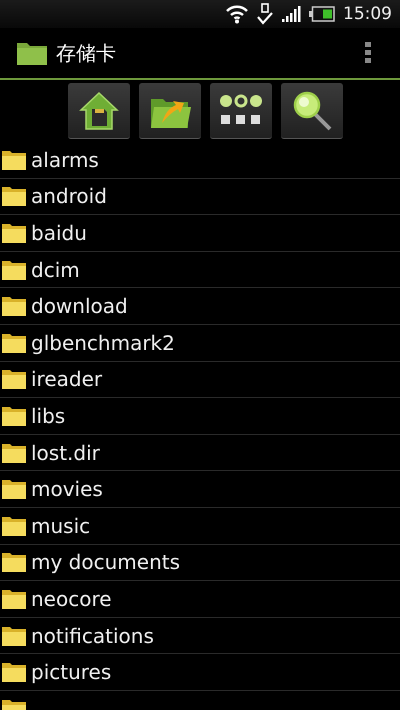 The width and height of the screenshot is (400, 710). I want to click on folder-name: baidu, so click(59, 232).